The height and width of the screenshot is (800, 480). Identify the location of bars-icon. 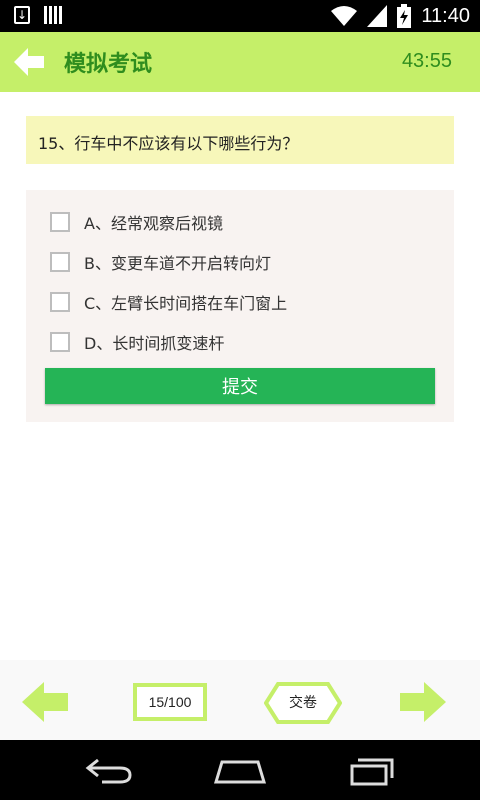
(54, 15).